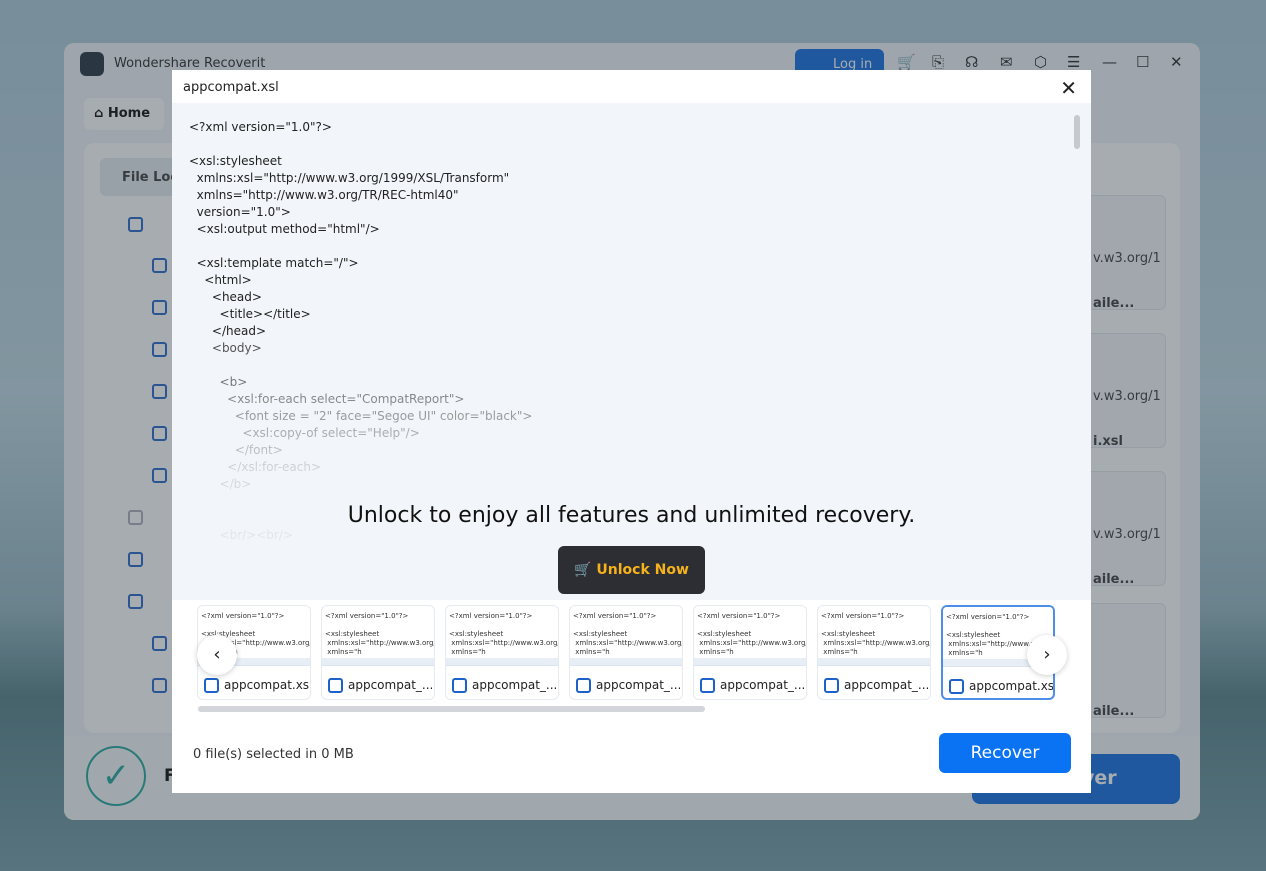  What do you see at coordinates (273, 754) in the screenshot?
I see `selection-status: 0 file(s) selected in 0 MB` at bounding box center [273, 754].